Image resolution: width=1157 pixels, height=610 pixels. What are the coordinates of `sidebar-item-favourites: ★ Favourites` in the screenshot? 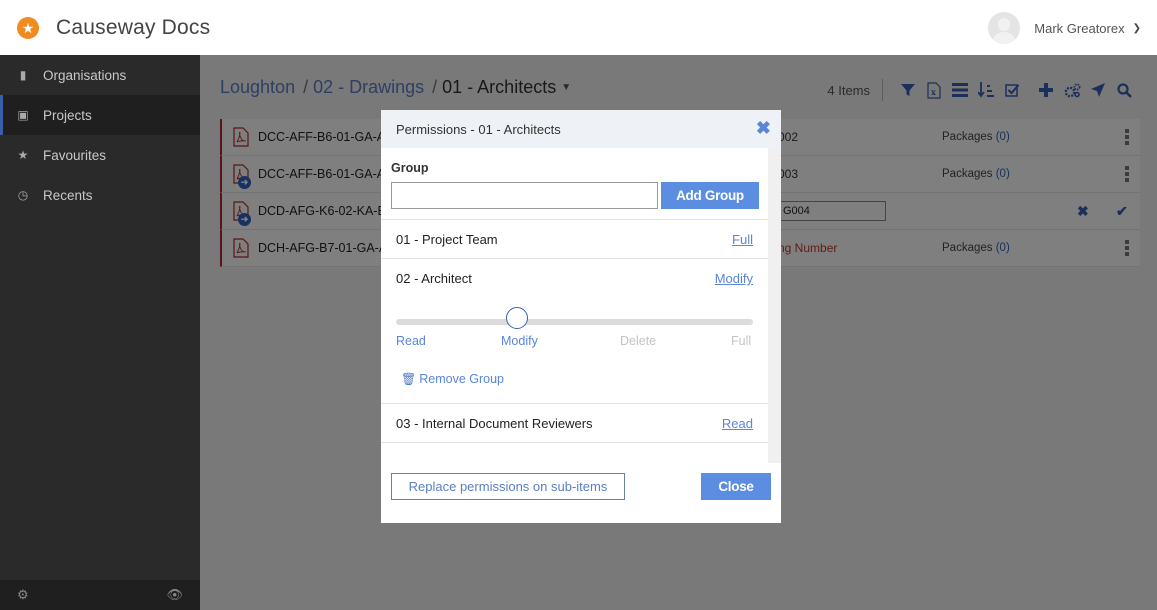 It's located at (100, 155).